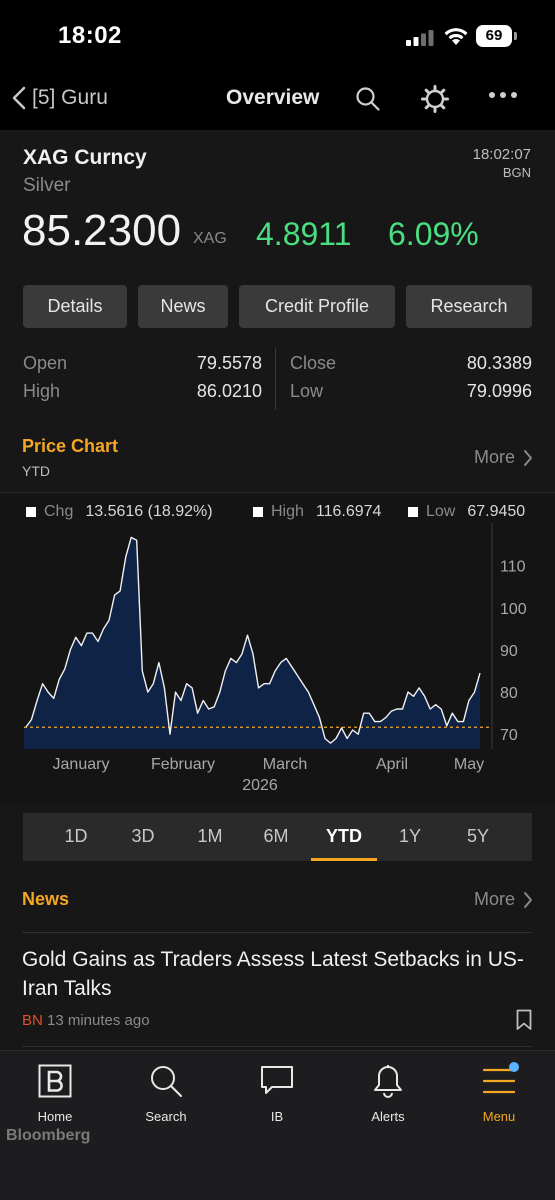 This screenshot has height=1200, width=555. I want to click on low-value: 79.0996, so click(499, 391).